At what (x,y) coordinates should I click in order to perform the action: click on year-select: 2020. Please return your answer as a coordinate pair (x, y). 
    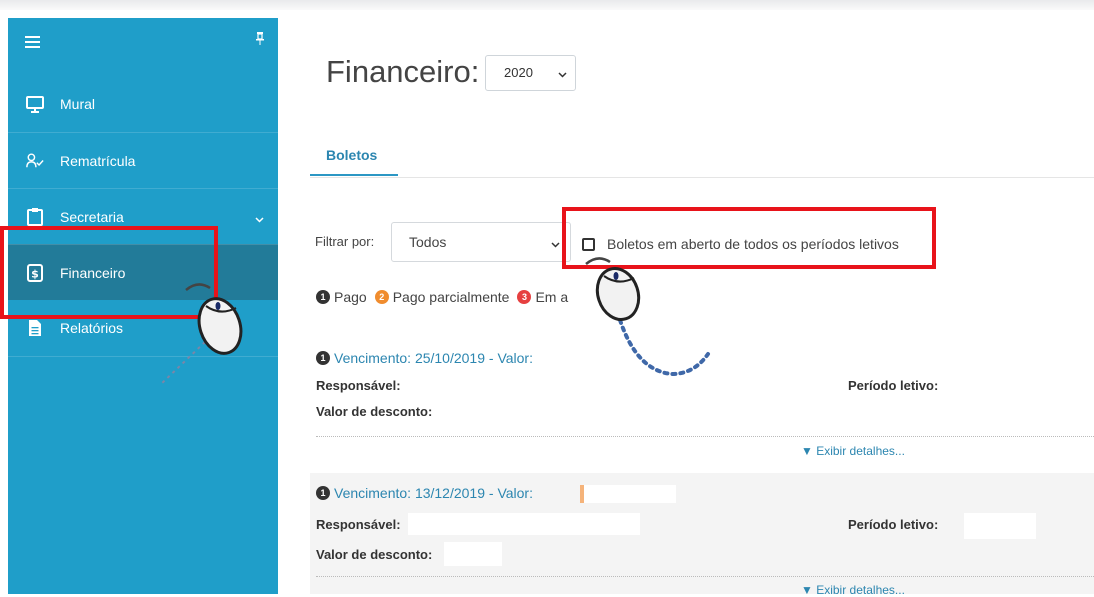
    Looking at the image, I should click on (530, 73).